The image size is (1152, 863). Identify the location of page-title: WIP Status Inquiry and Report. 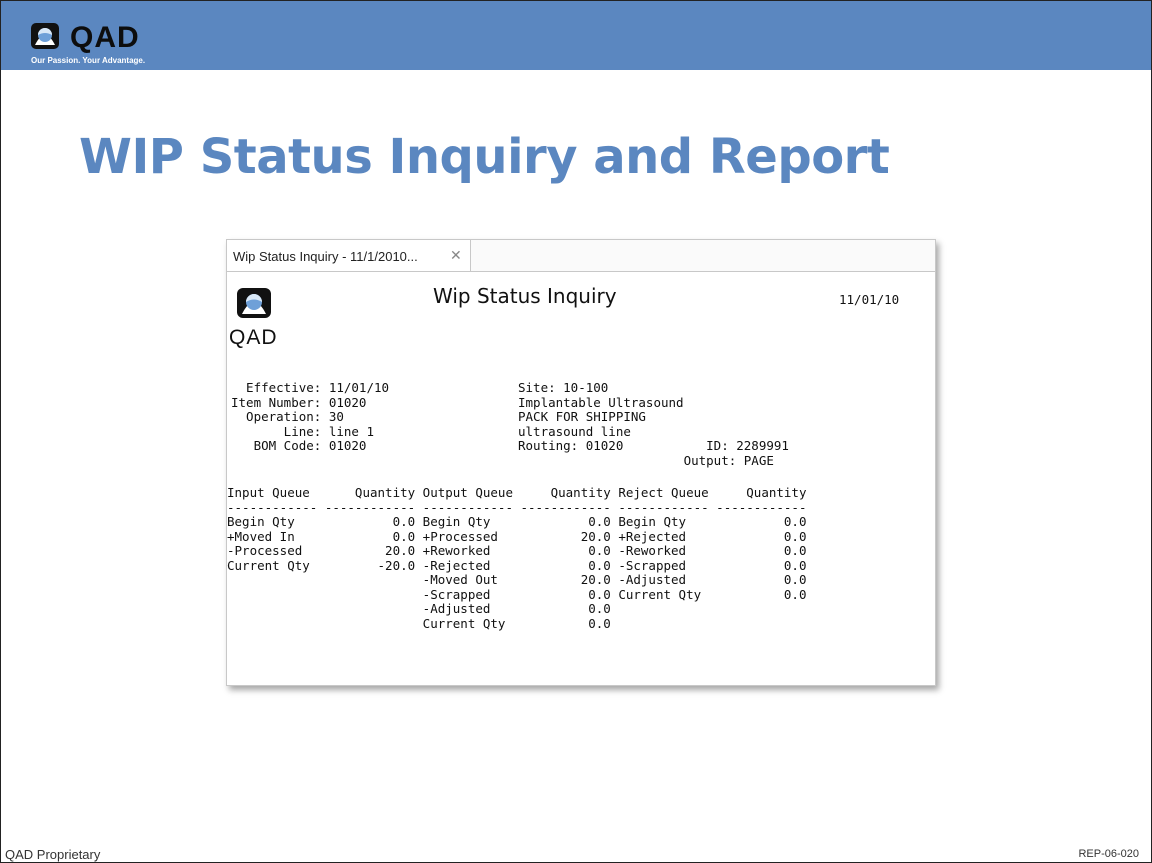
(484, 157).